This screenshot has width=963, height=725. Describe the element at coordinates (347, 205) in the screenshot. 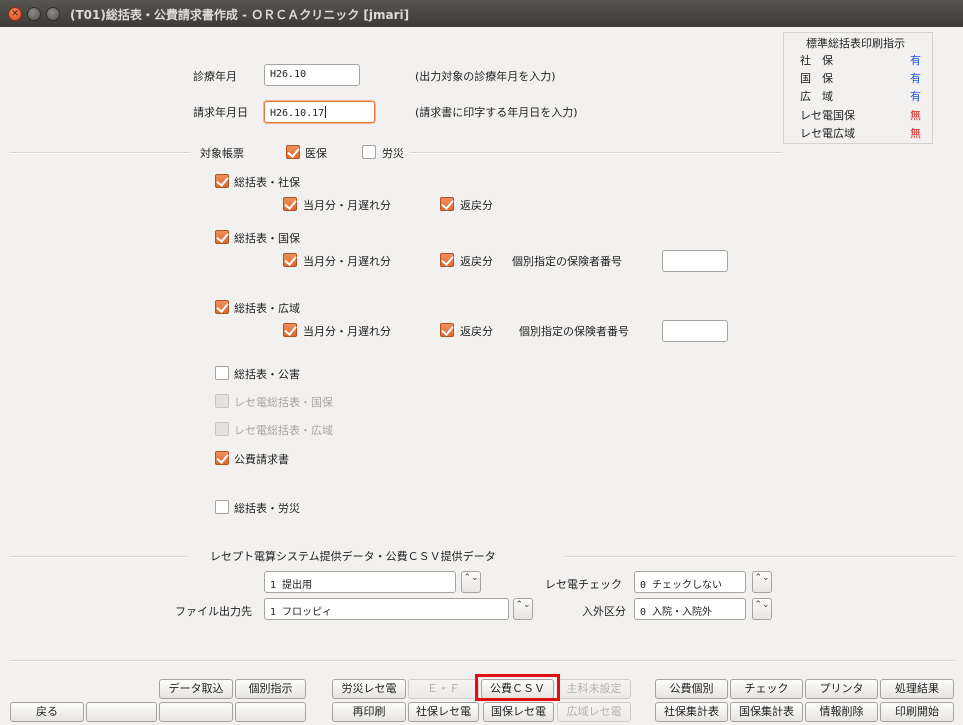

I see `shaho-current-label: 当月分・月遅れ分` at that location.